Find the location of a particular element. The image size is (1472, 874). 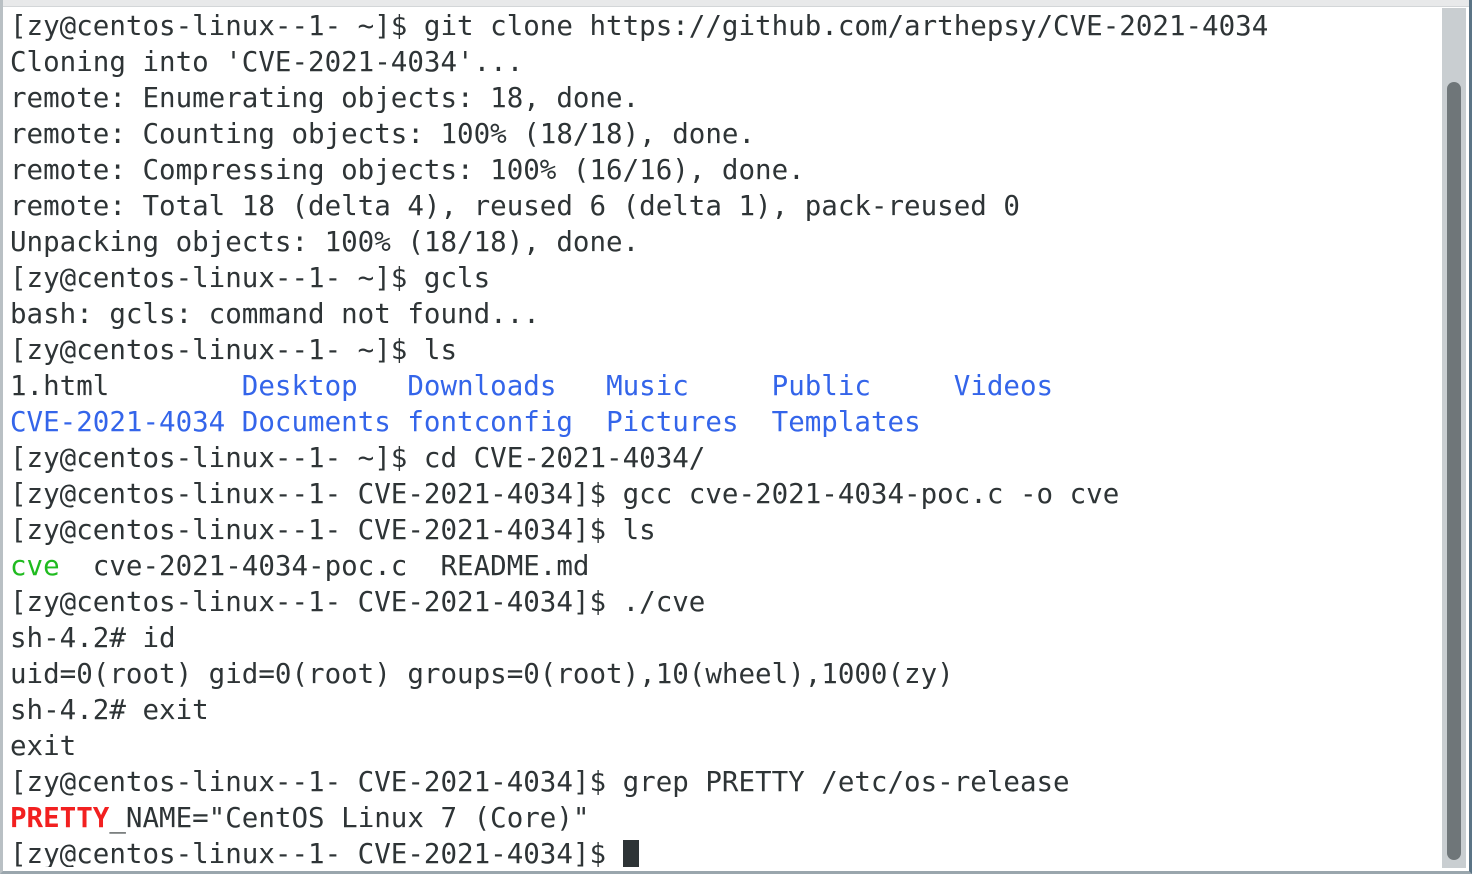

terminal-line: remote: Enumerating objects: 18, done. is located at coordinates (726, 98).